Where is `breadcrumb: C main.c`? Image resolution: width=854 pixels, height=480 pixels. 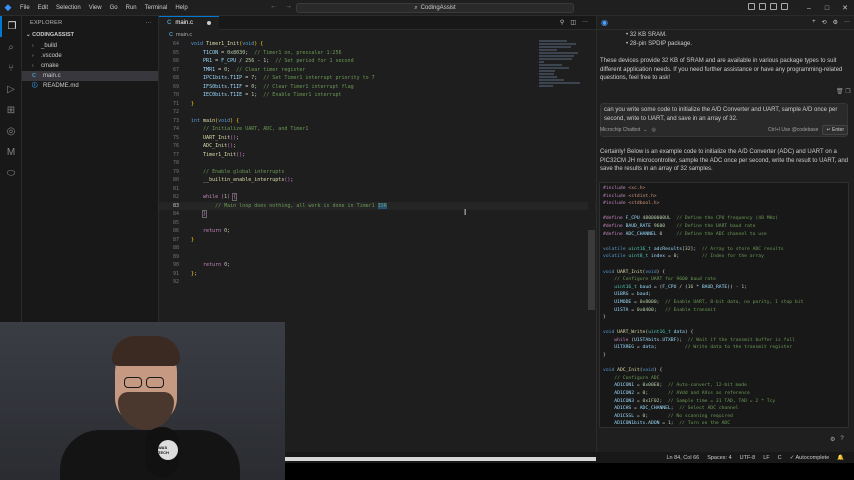 breadcrumb: C main.c is located at coordinates (181, 35).